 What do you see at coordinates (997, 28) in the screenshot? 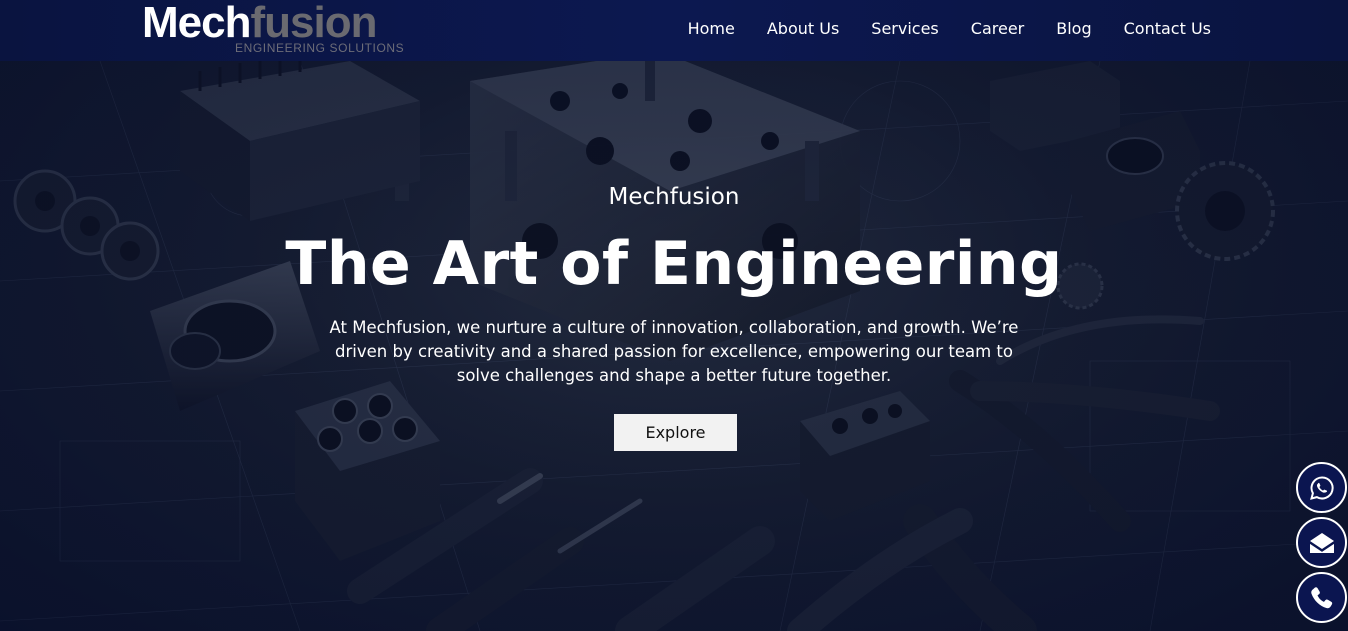
I see `nav-career: Career` at bounding box center [997, 28].